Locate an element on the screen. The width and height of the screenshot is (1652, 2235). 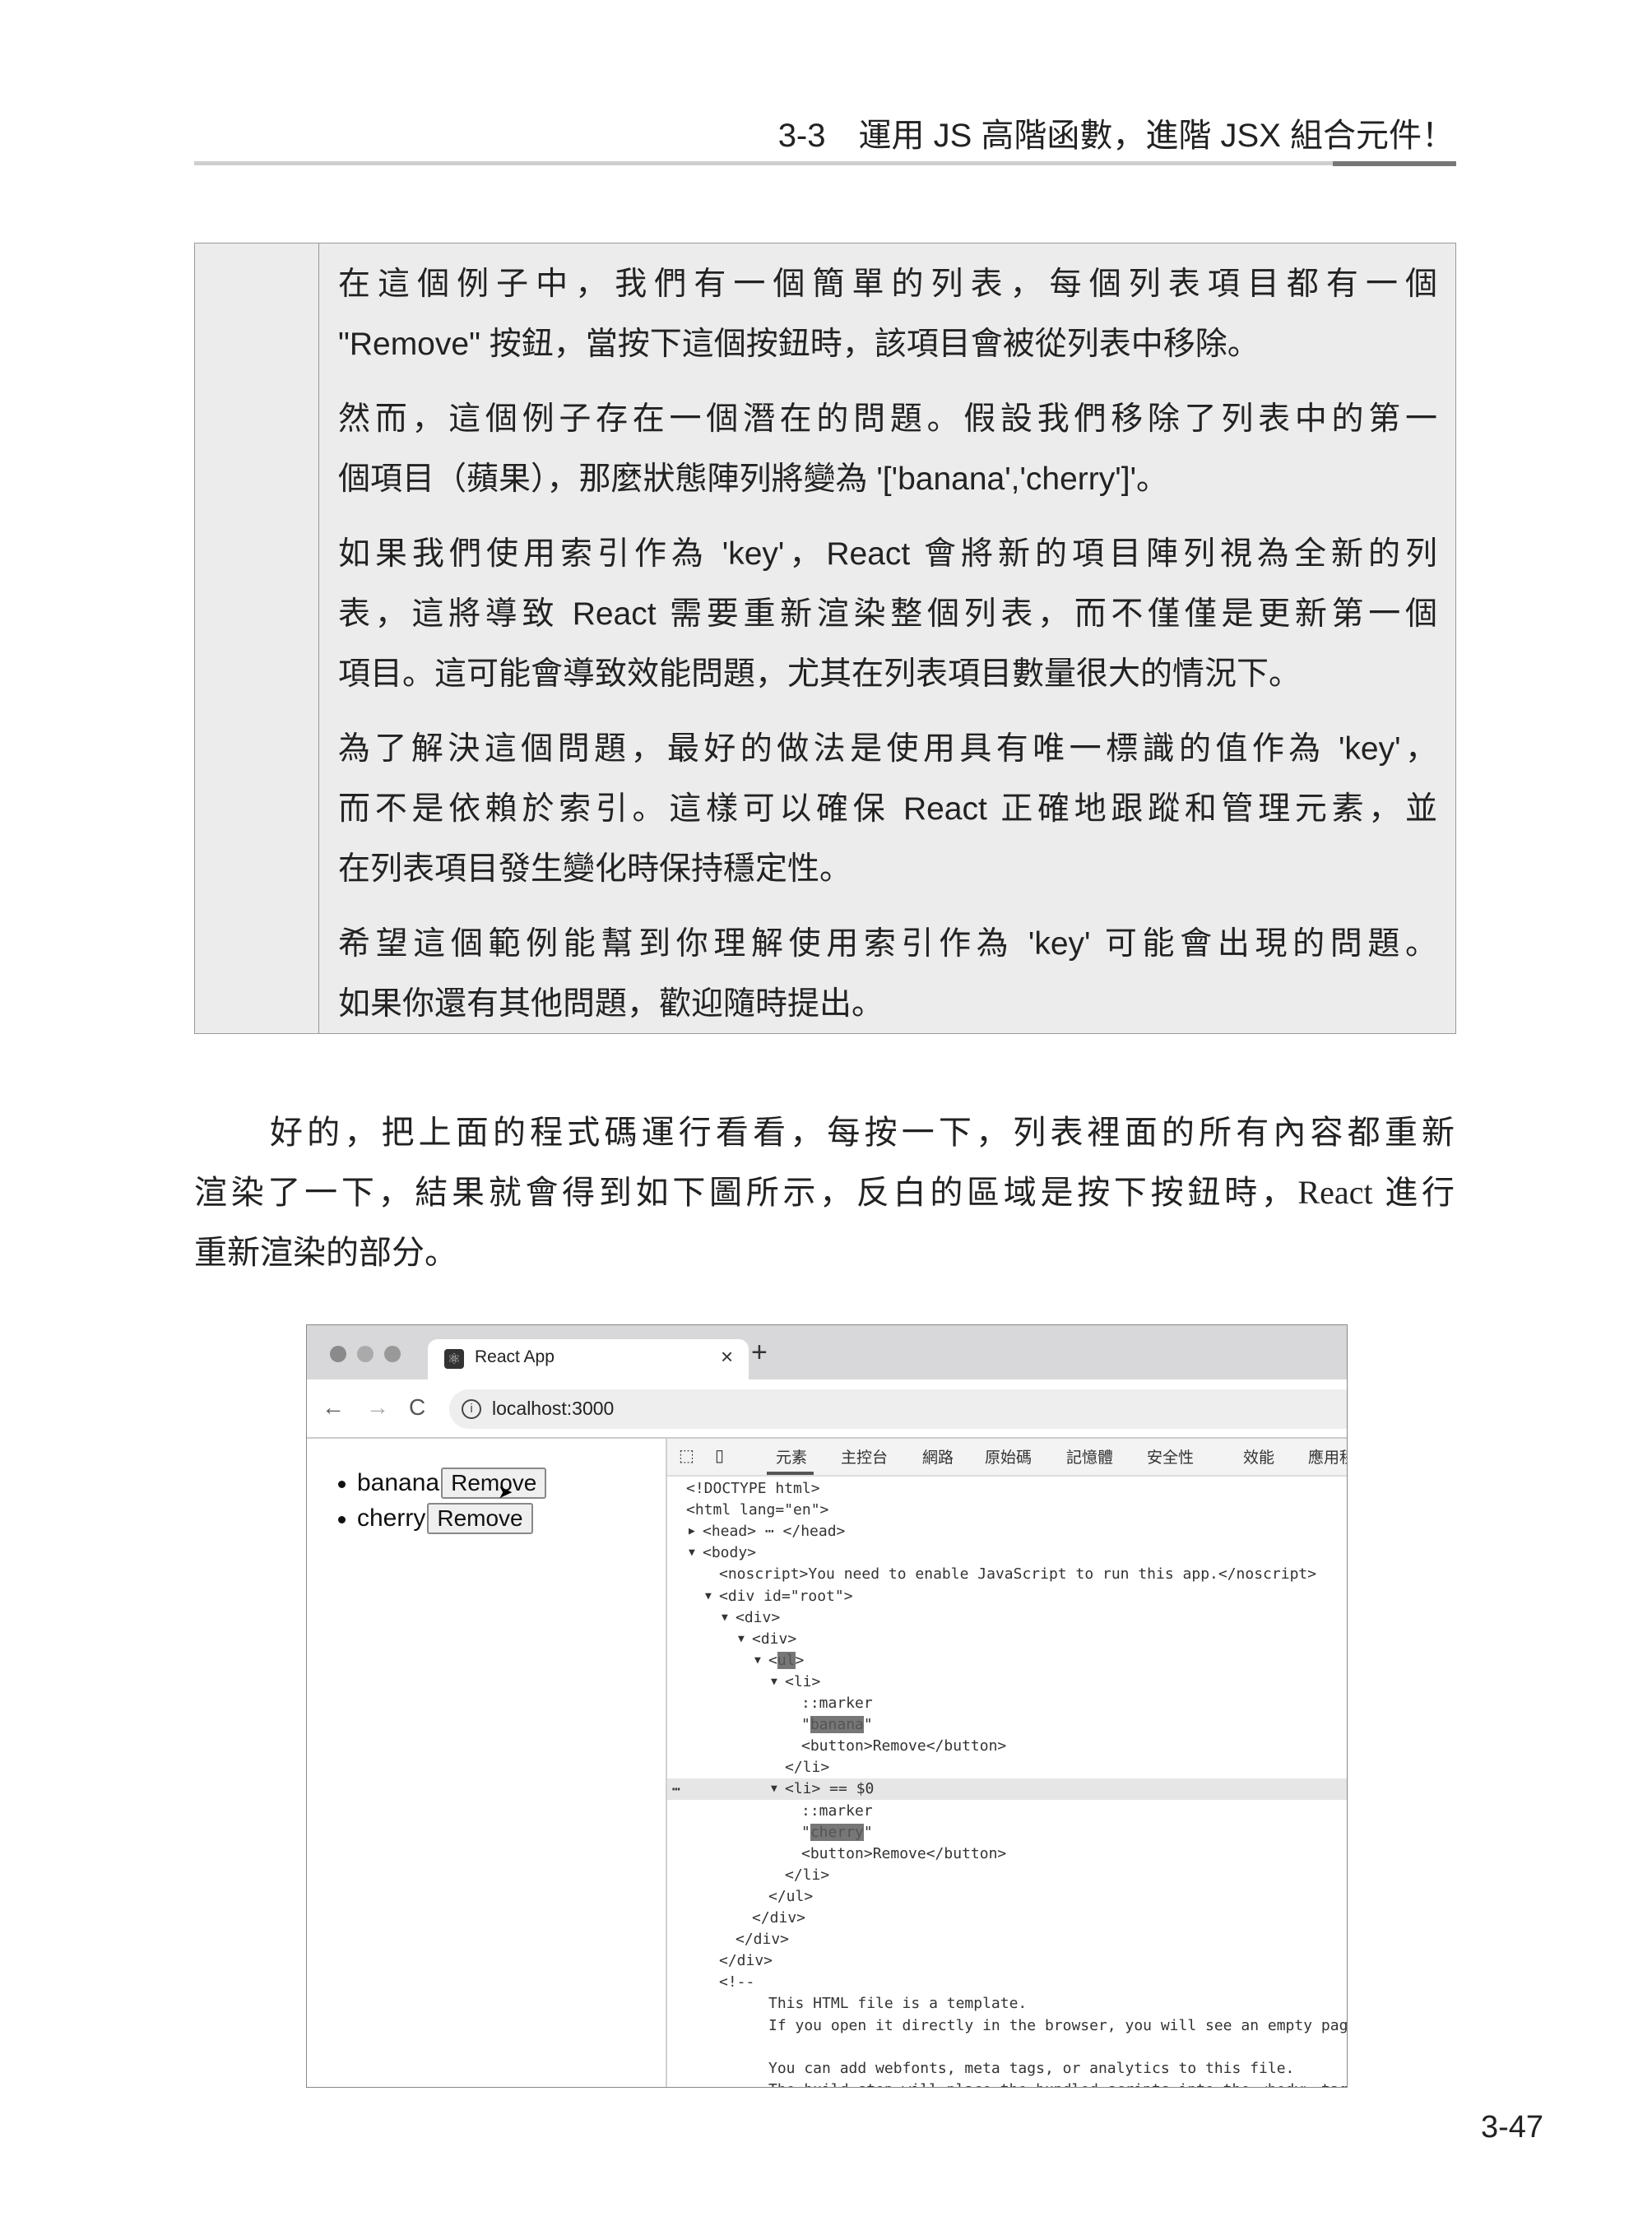
inspect-element-icon: ⬚ is located at coordinates (686, 1455).